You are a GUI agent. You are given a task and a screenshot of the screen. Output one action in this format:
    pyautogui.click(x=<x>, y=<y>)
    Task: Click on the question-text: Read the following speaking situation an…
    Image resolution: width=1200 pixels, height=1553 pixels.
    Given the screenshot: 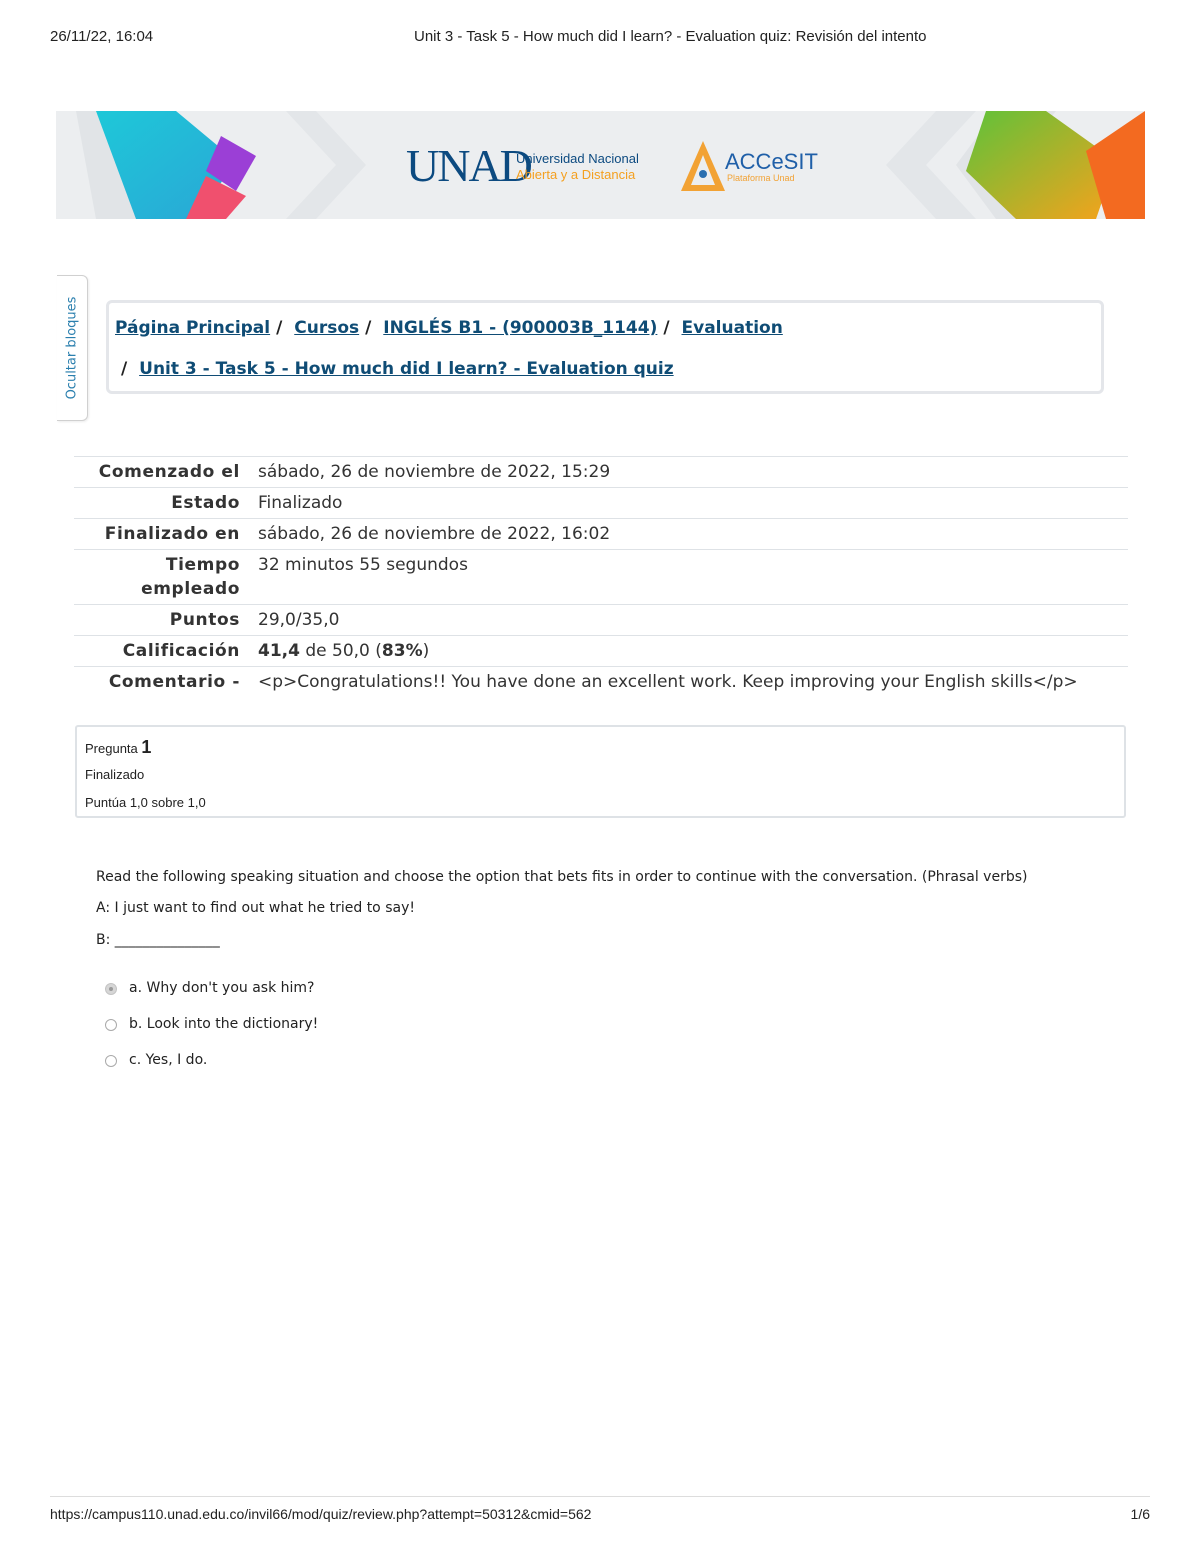 What is the action you would take?
    pyautogui.click(x=562, y=877)
    